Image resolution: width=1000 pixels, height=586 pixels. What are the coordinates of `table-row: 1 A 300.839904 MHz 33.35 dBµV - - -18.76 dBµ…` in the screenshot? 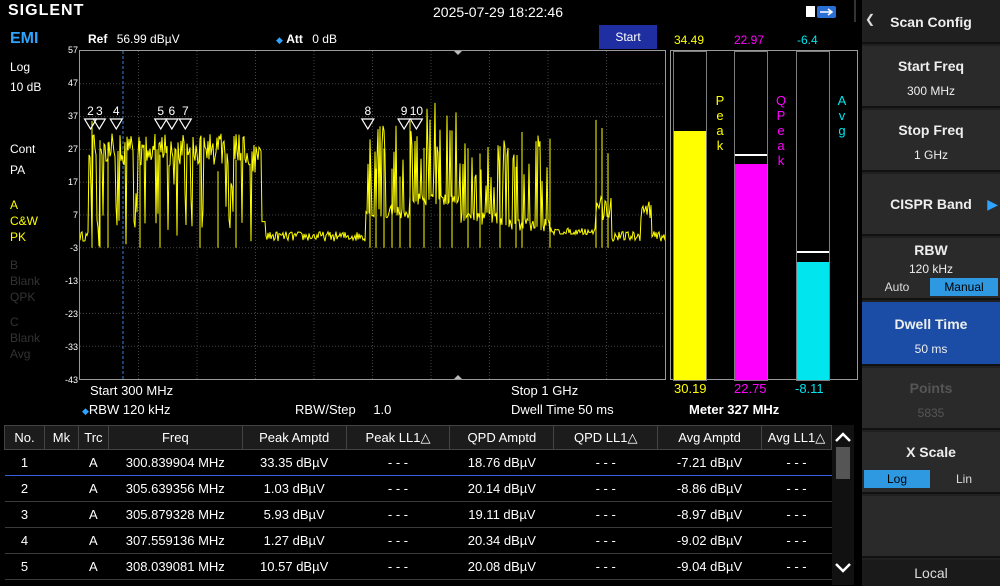 It's located at (418, 462).